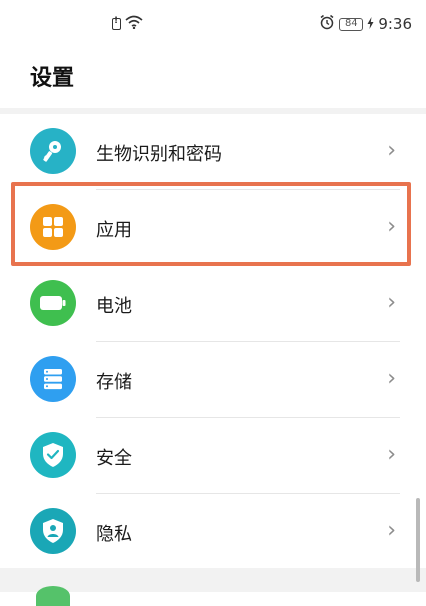 The image size is (426, 606). What do you see at coordinates (418, 540) in the screenshot?
I see `scrollbar` at bounding box center [418, 540].